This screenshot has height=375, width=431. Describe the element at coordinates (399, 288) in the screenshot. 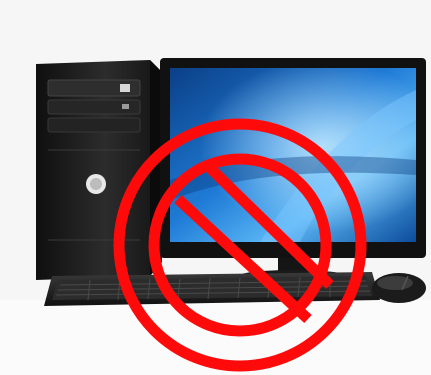

I see `mouse` at that location.